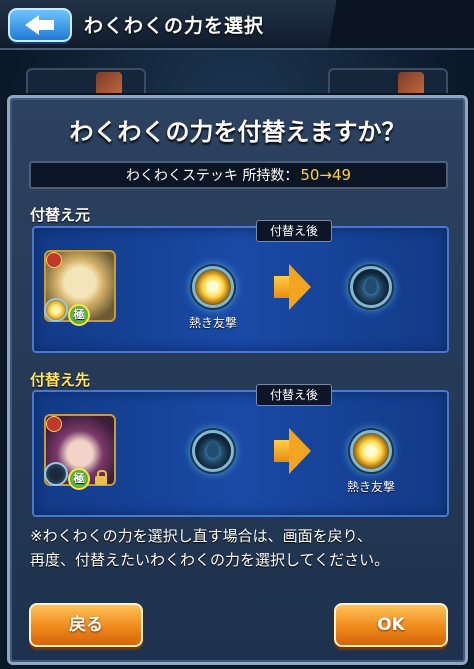  What do you see at coordinates (60, 215) in the screenshot?
I see `source-label: 付替え元` at bounding box center [60, 215].